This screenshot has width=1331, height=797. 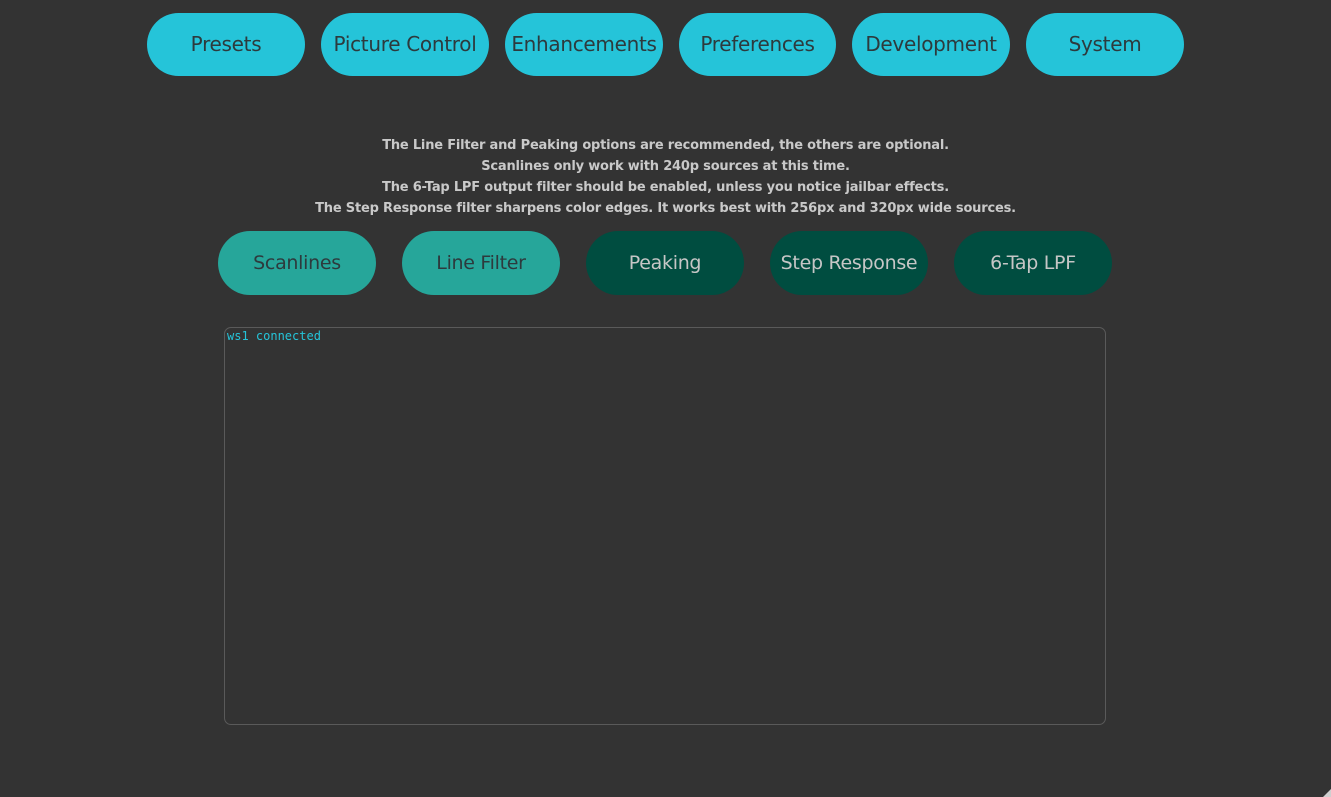 What do you see at coordinates (481, 263) in the screenshot?
I see `line-filter-toggle: Line Filter` at bounding box center [481, 263].